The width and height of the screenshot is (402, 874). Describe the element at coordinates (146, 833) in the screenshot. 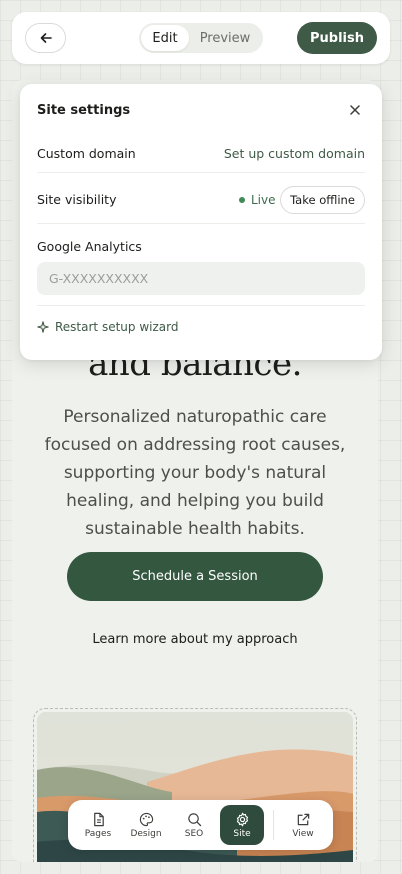

I see `dock-label: Design` at that location.